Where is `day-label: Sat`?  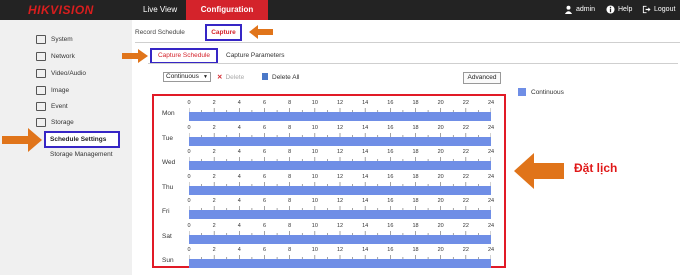 day-label: Sat is located at coordinates (167, 236).